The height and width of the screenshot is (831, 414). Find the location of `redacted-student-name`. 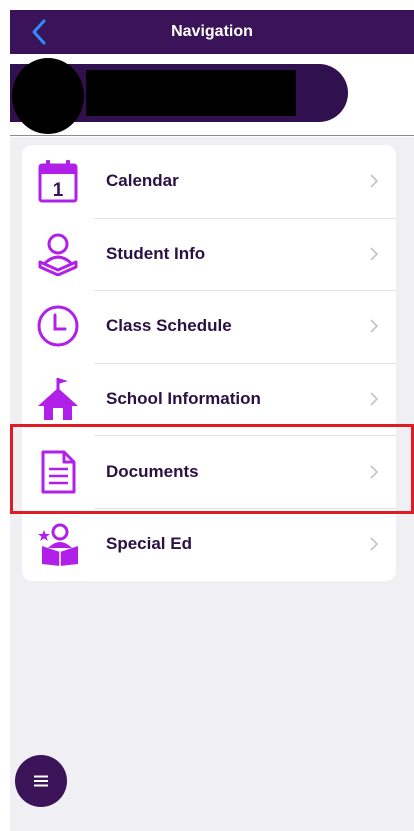

redacted-student-name is located at coordinates (191, 93).